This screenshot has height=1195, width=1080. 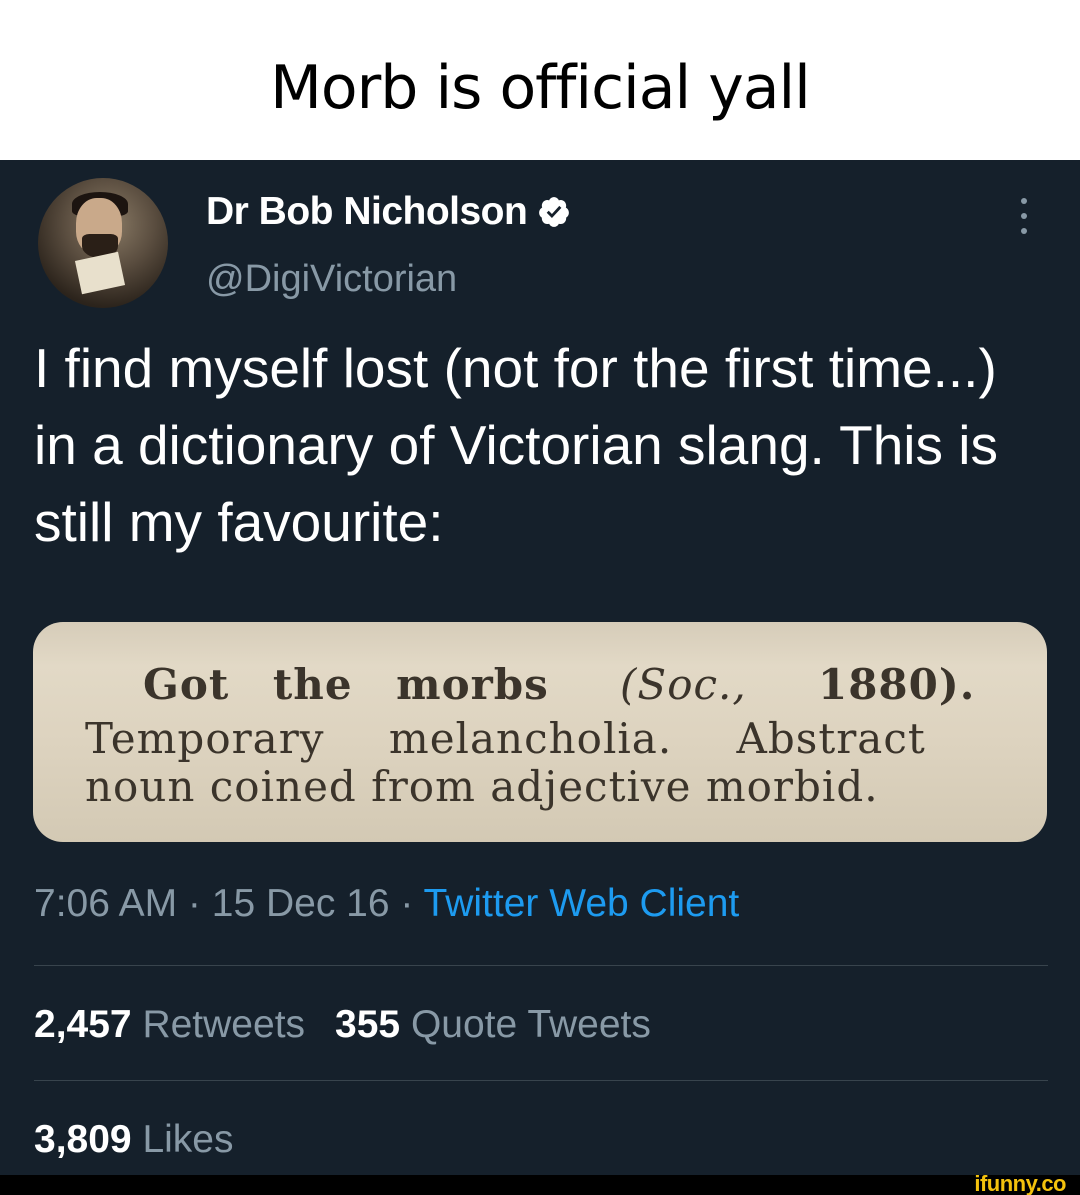 What do you see at coordinates (100, 273) in the screenshot?
I see `avatar-paper` at bounding box center [100, 273].